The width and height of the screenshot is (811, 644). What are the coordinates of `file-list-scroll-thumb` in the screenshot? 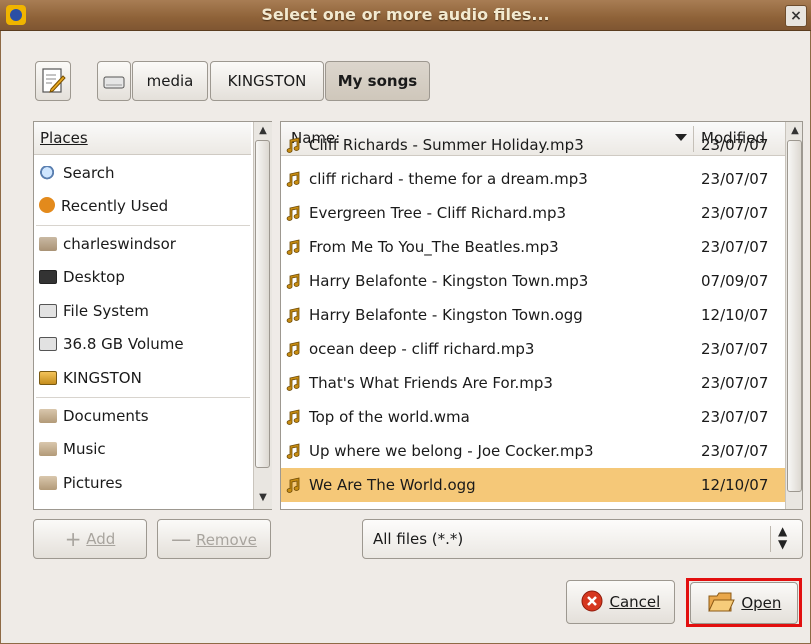 It's located at (794, 316).